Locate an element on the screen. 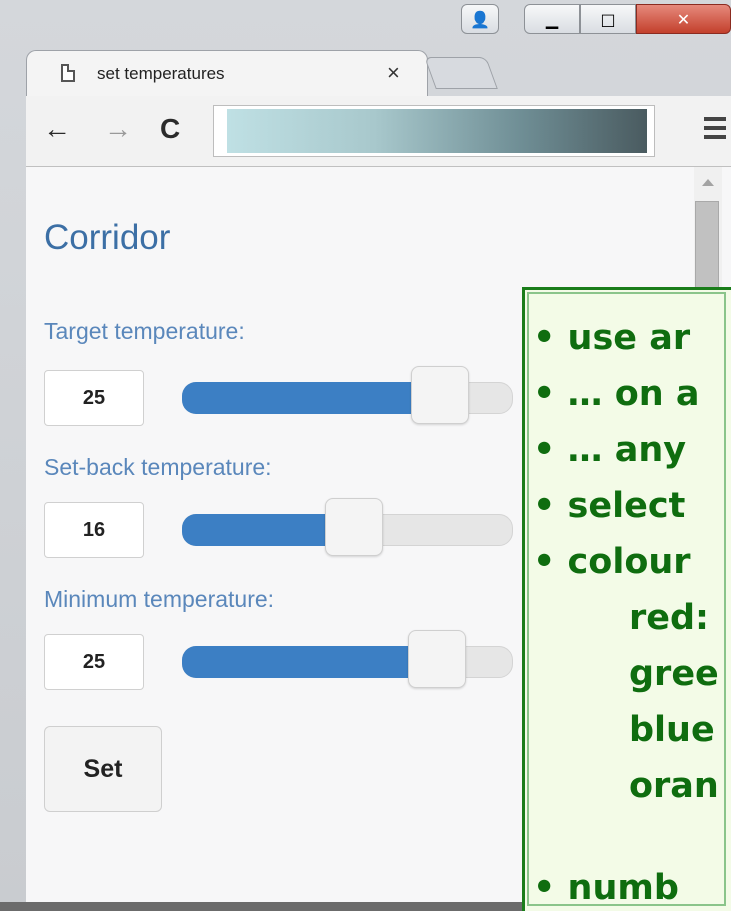 The width and height of the screenshot is (731, 911). note-line: • numb is located at coordinates (606, 888).